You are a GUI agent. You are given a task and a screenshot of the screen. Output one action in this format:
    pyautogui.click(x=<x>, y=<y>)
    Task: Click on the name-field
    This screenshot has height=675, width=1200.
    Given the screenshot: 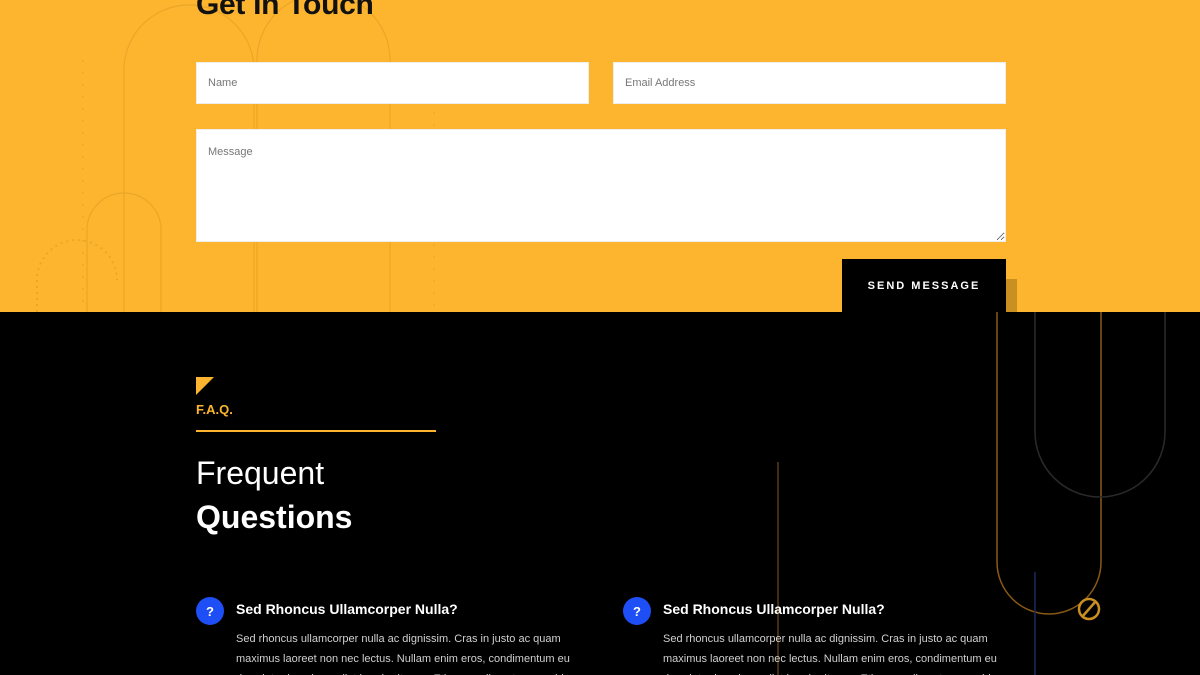 What is the action you would take?
    pyautogui.click(x=392, y=83)
    